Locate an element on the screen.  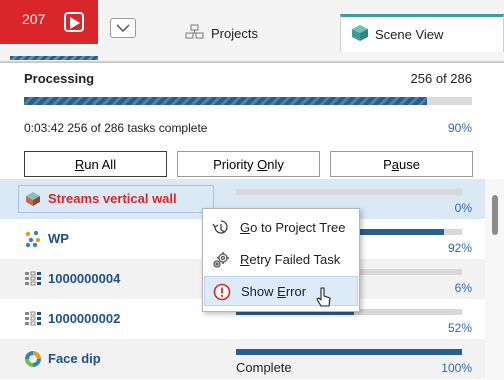
tab-projects-label: Projects is located at coordinates (234, 33).